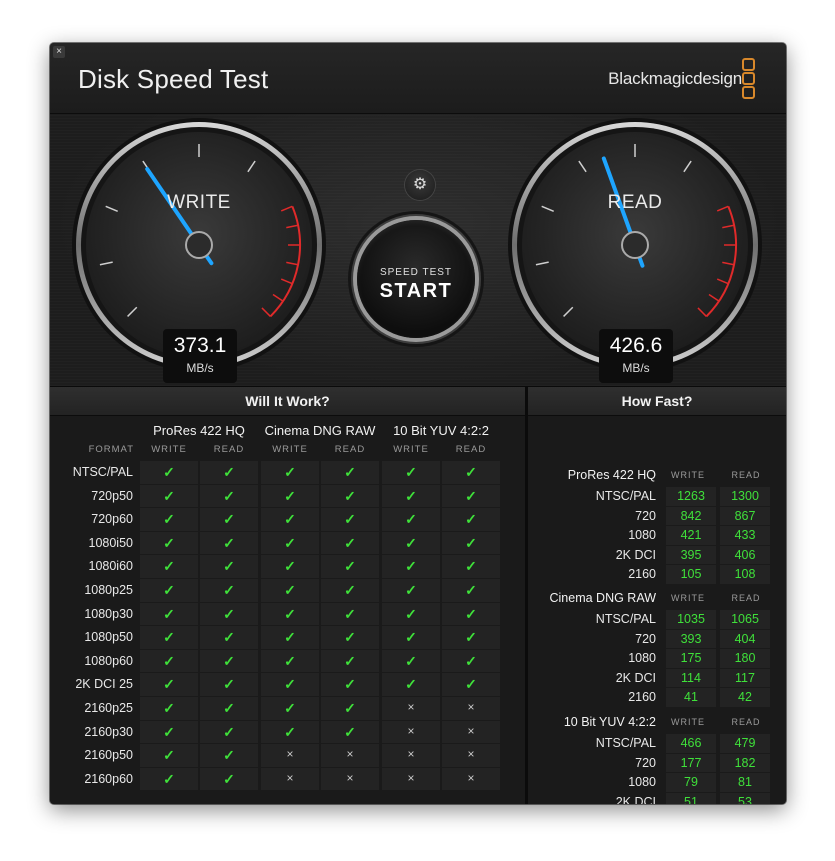  What do you see at coordinates (112, 519) in the screenshot?
I see `format-row-label: 720p60` at bounding box center [112, 519].